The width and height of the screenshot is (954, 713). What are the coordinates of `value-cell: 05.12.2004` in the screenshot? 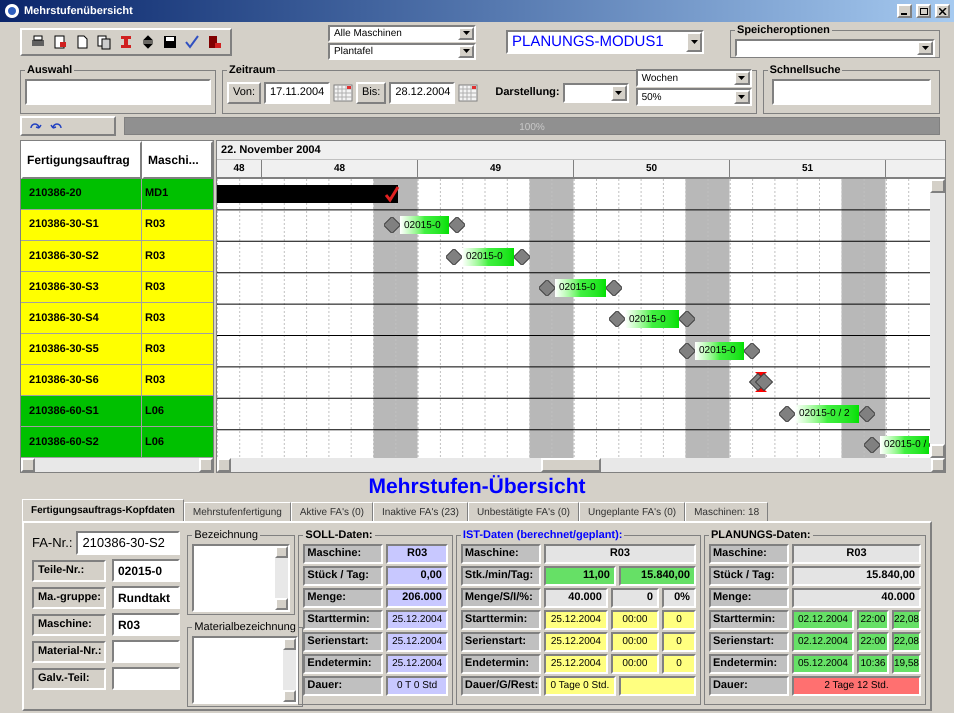 It's located at (823, 664).